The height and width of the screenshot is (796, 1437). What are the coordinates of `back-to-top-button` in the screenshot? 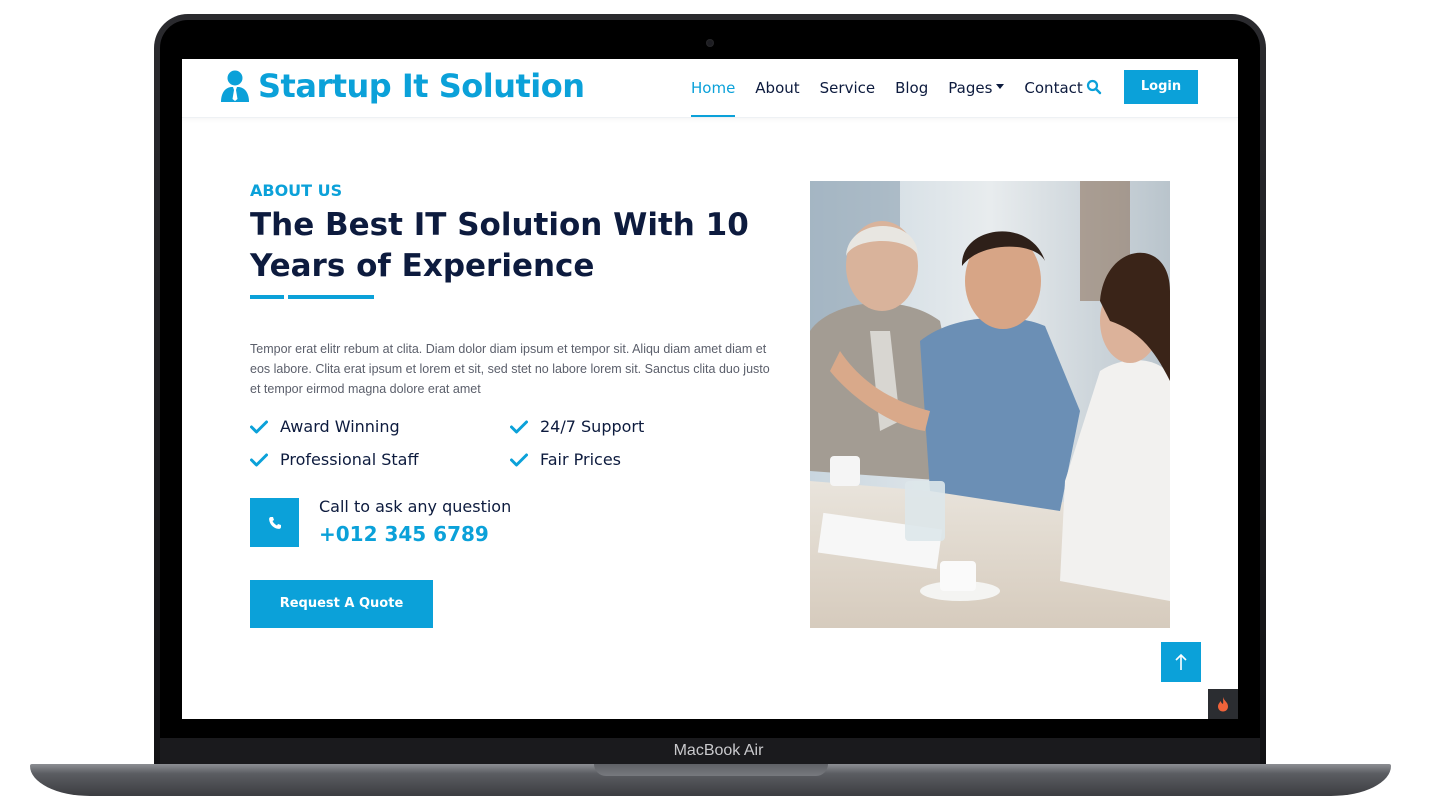 It's located at (1181, 662).